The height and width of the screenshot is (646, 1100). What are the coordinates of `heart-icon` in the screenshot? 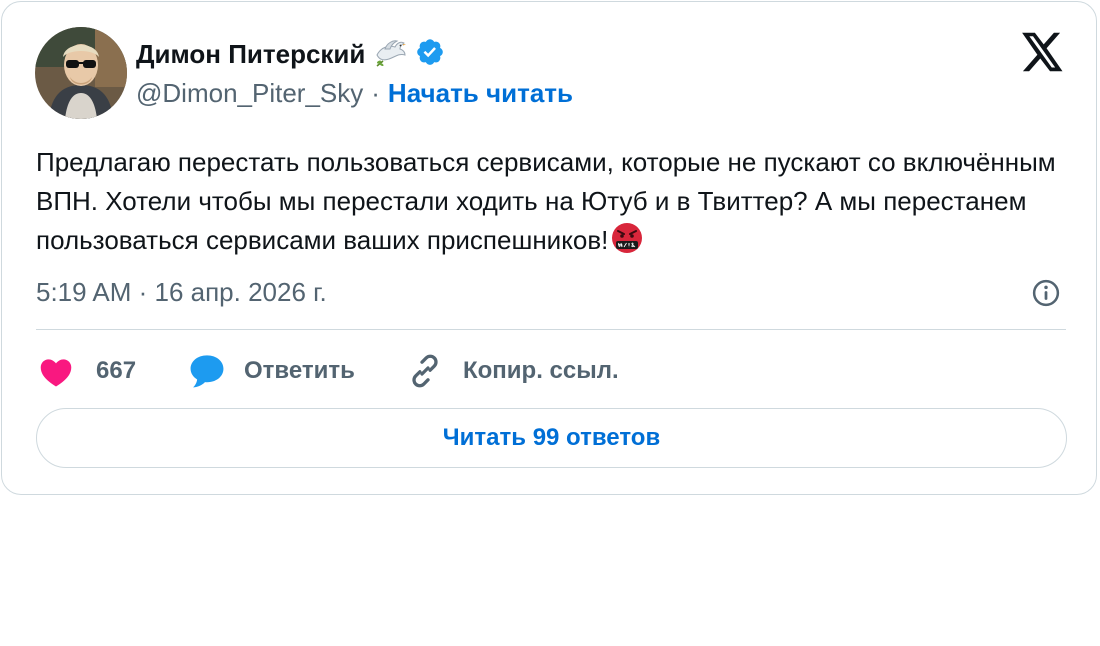 It's located at (56, 371).